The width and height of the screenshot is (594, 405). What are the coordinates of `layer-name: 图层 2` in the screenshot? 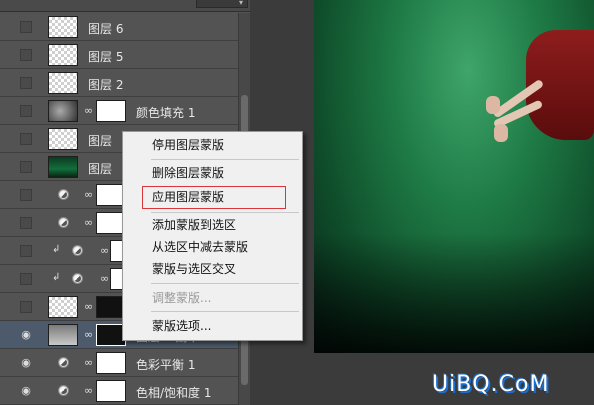 It's located at (106, 85).